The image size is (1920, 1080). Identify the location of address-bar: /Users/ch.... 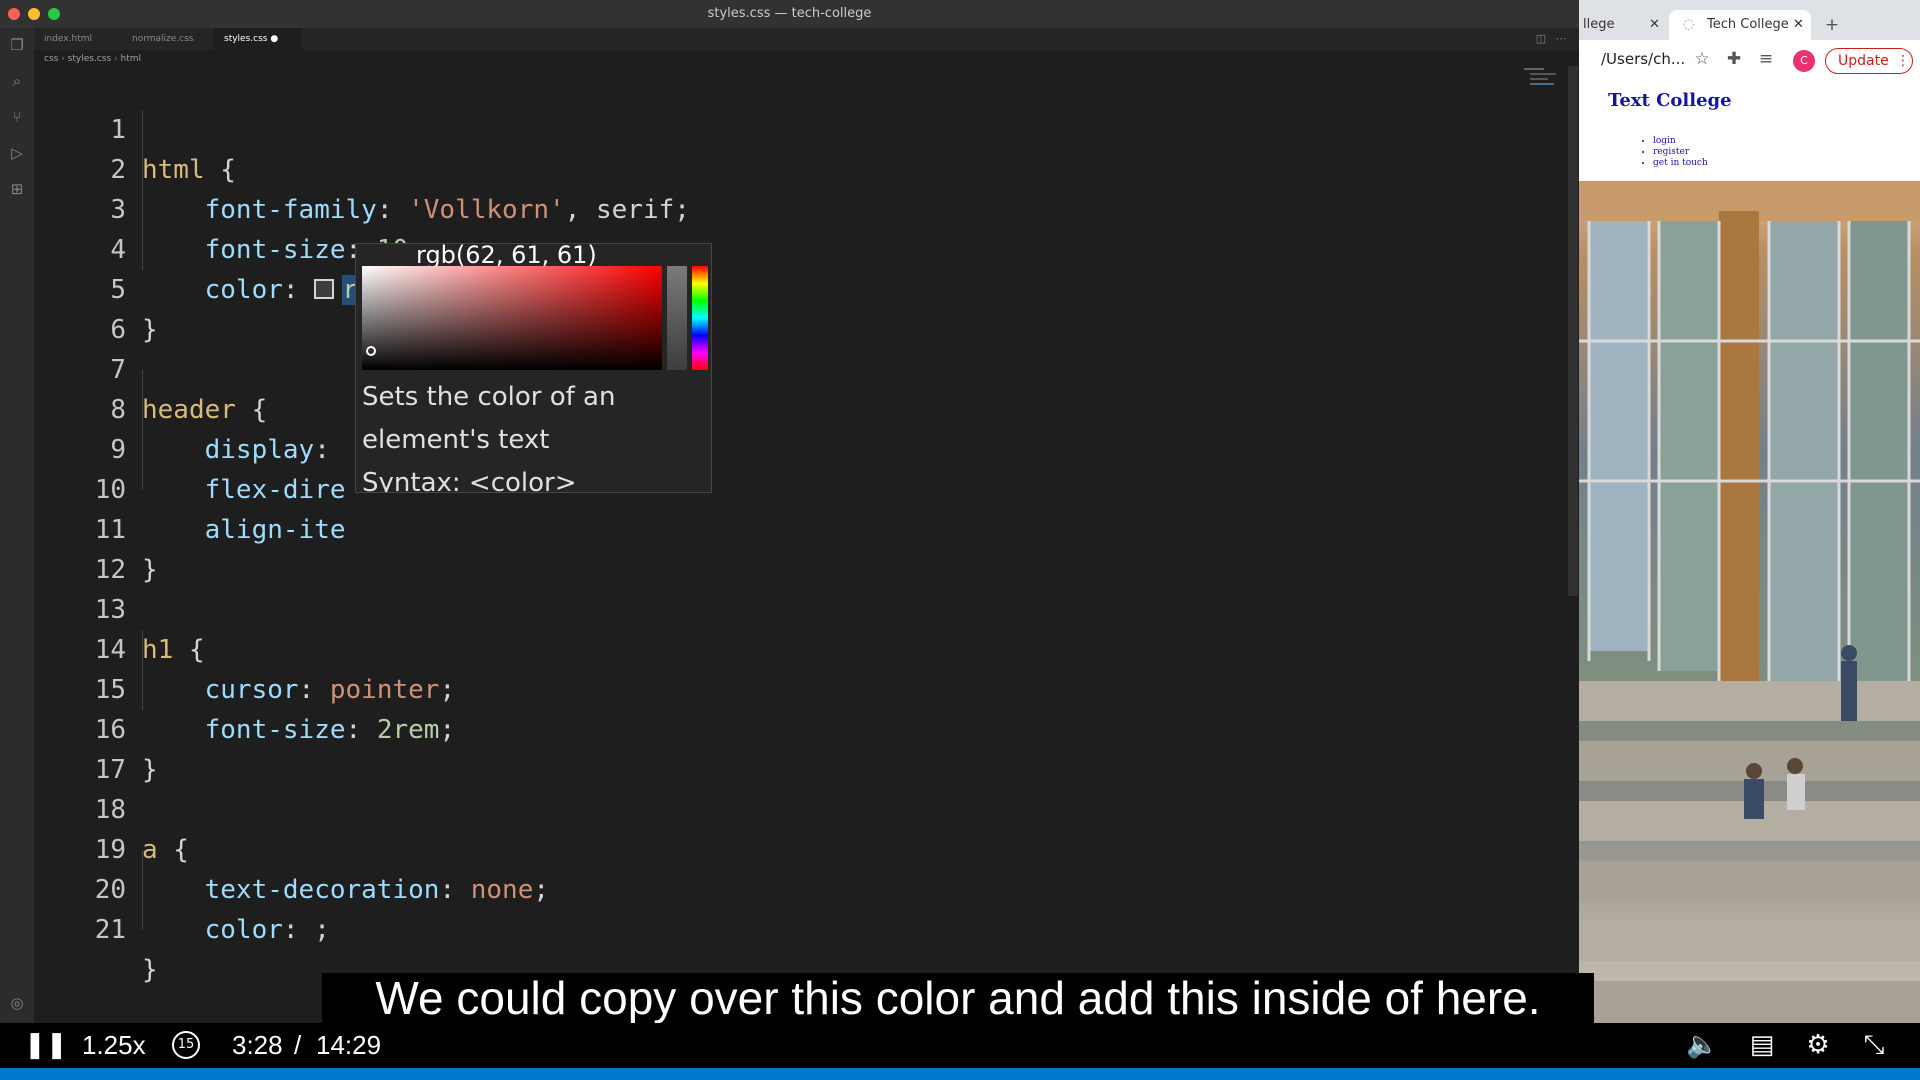
(1644, 59).